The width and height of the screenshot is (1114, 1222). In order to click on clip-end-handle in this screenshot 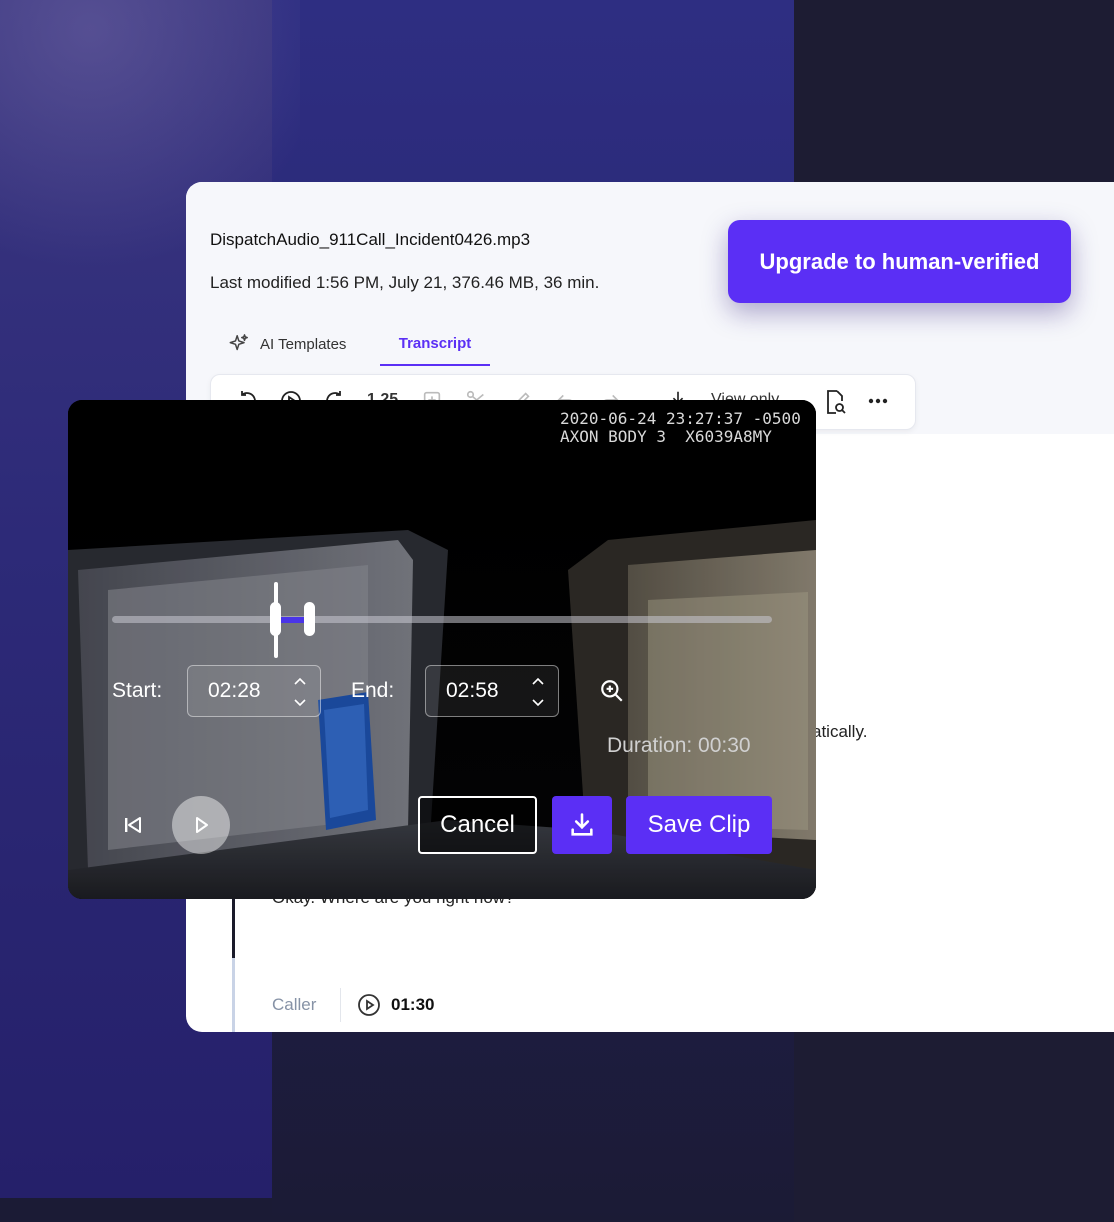, I will do `click(309, 619)`.